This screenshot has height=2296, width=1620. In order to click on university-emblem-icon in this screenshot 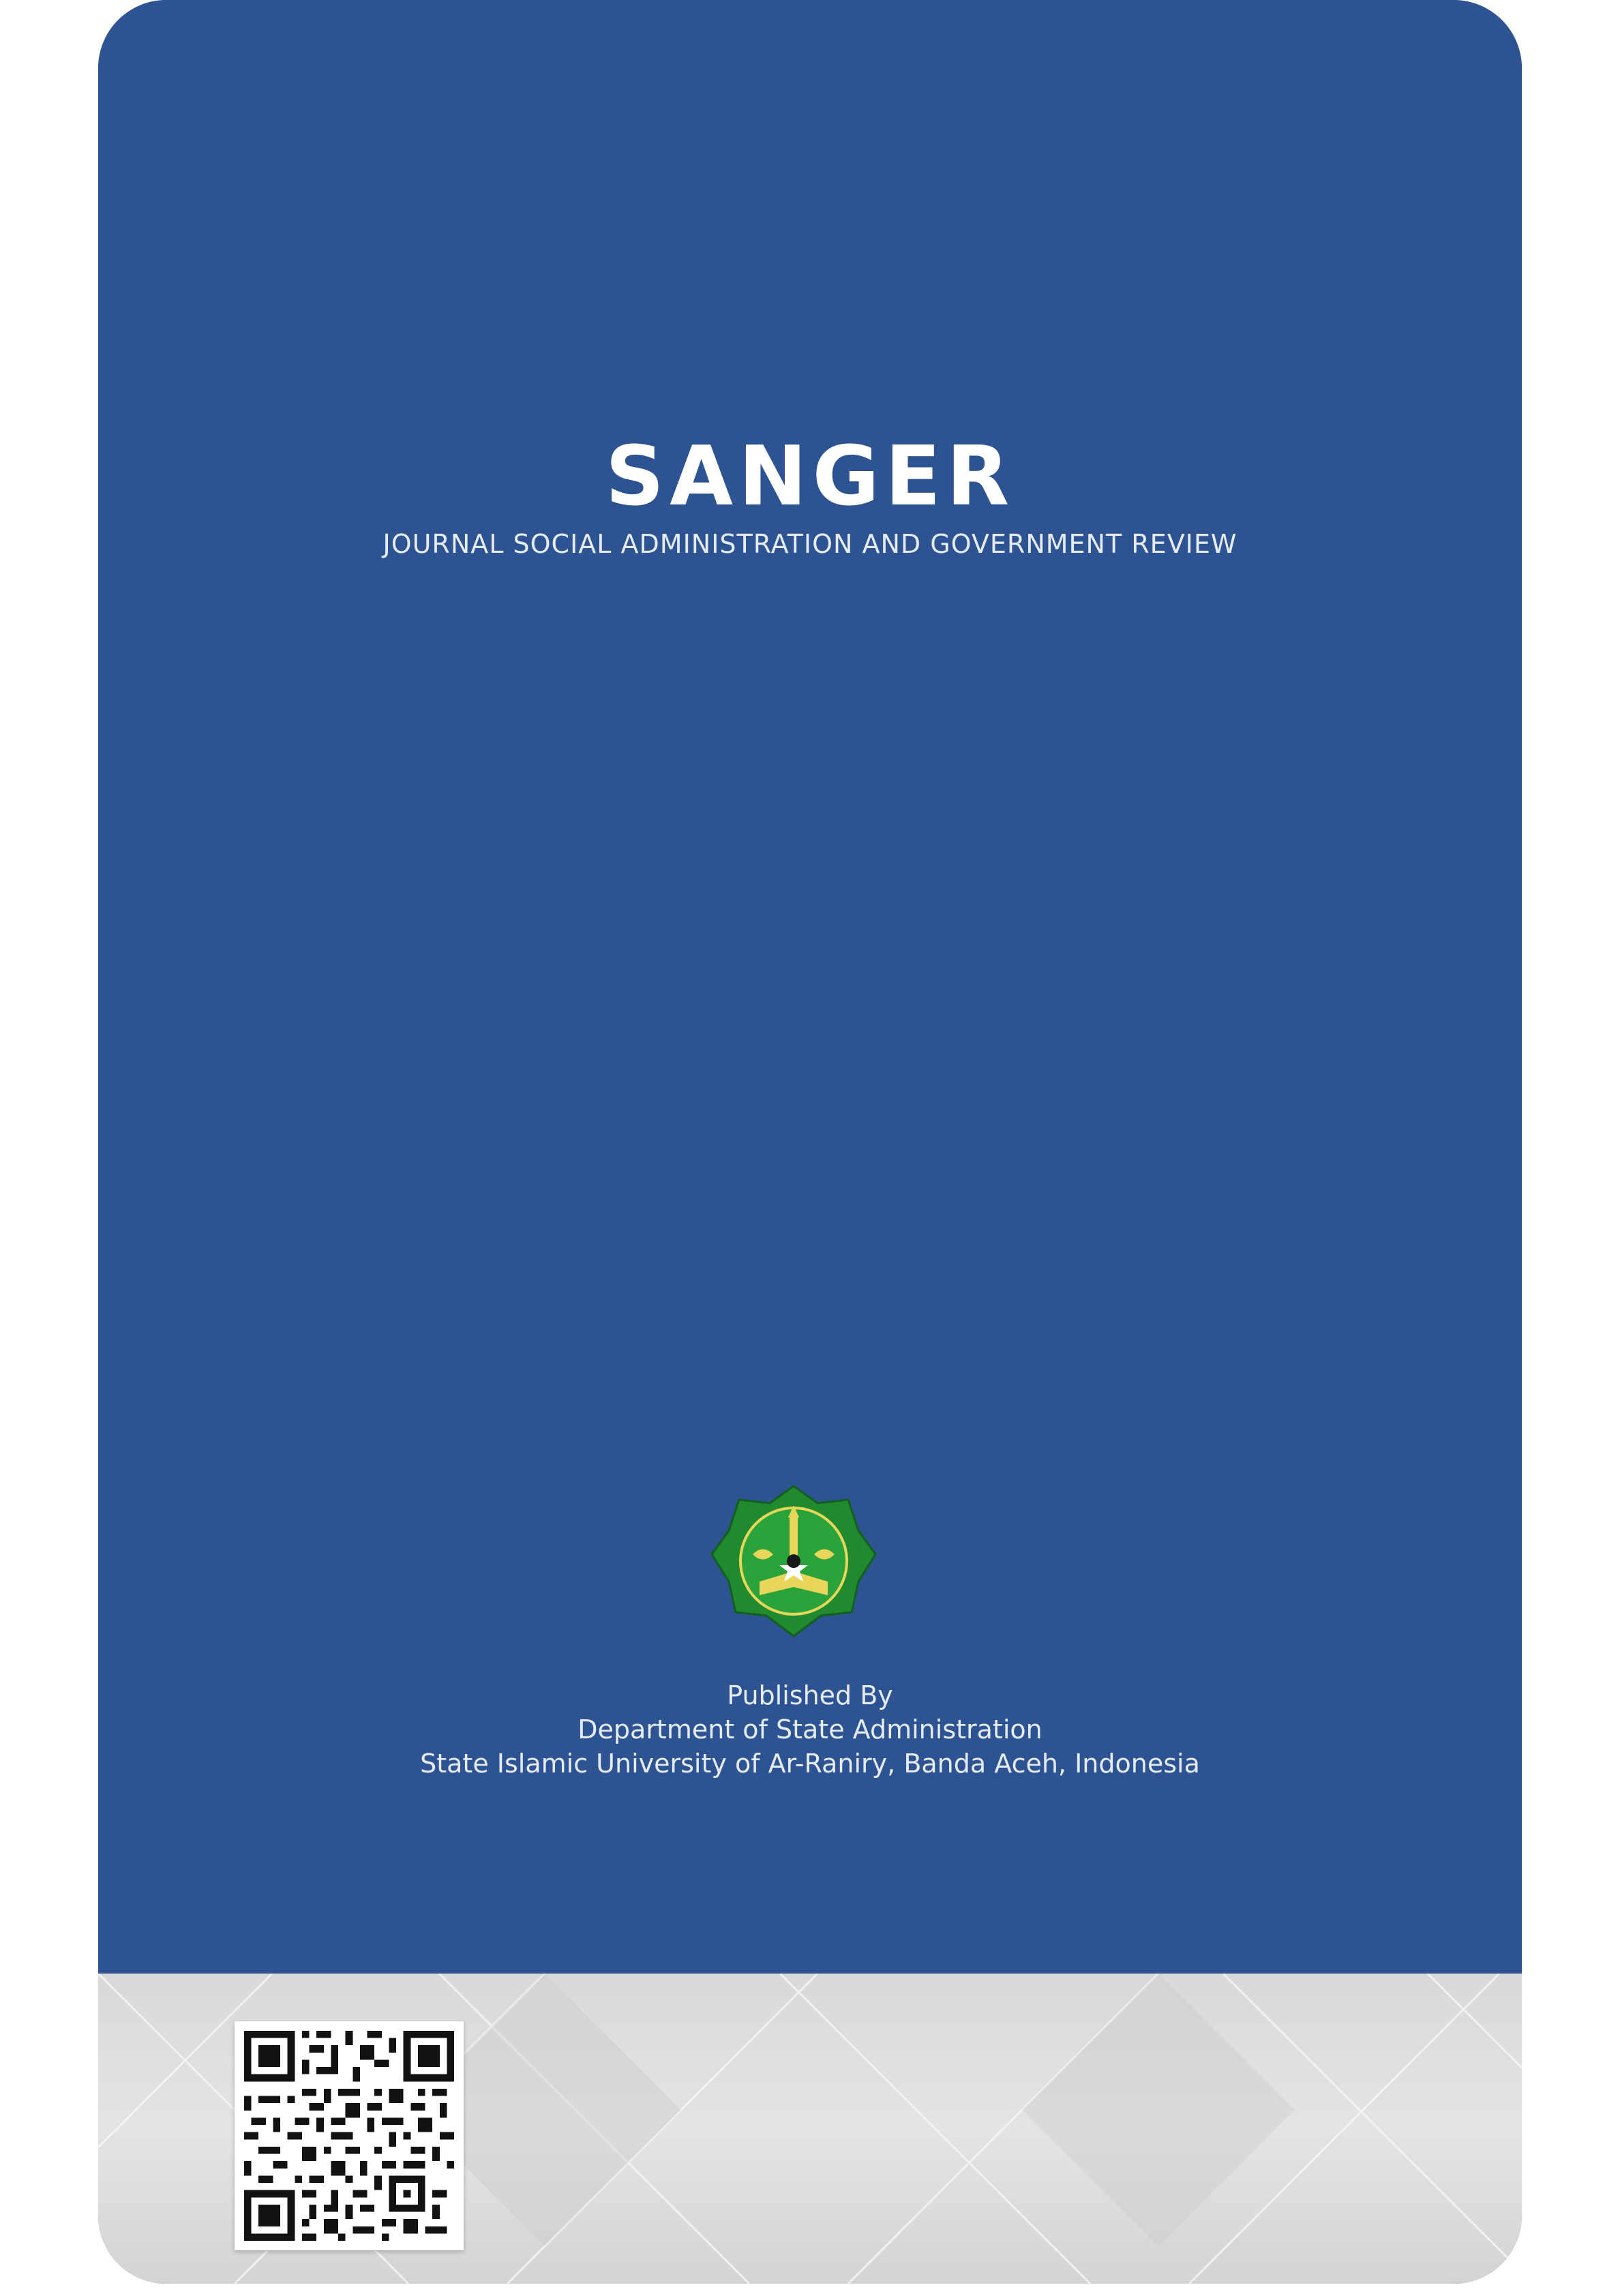, I will do `click(793, 1561)`.